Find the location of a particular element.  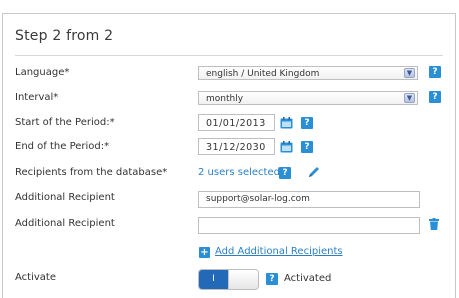

interval-value: monthly is located at coordinates (225, 99).